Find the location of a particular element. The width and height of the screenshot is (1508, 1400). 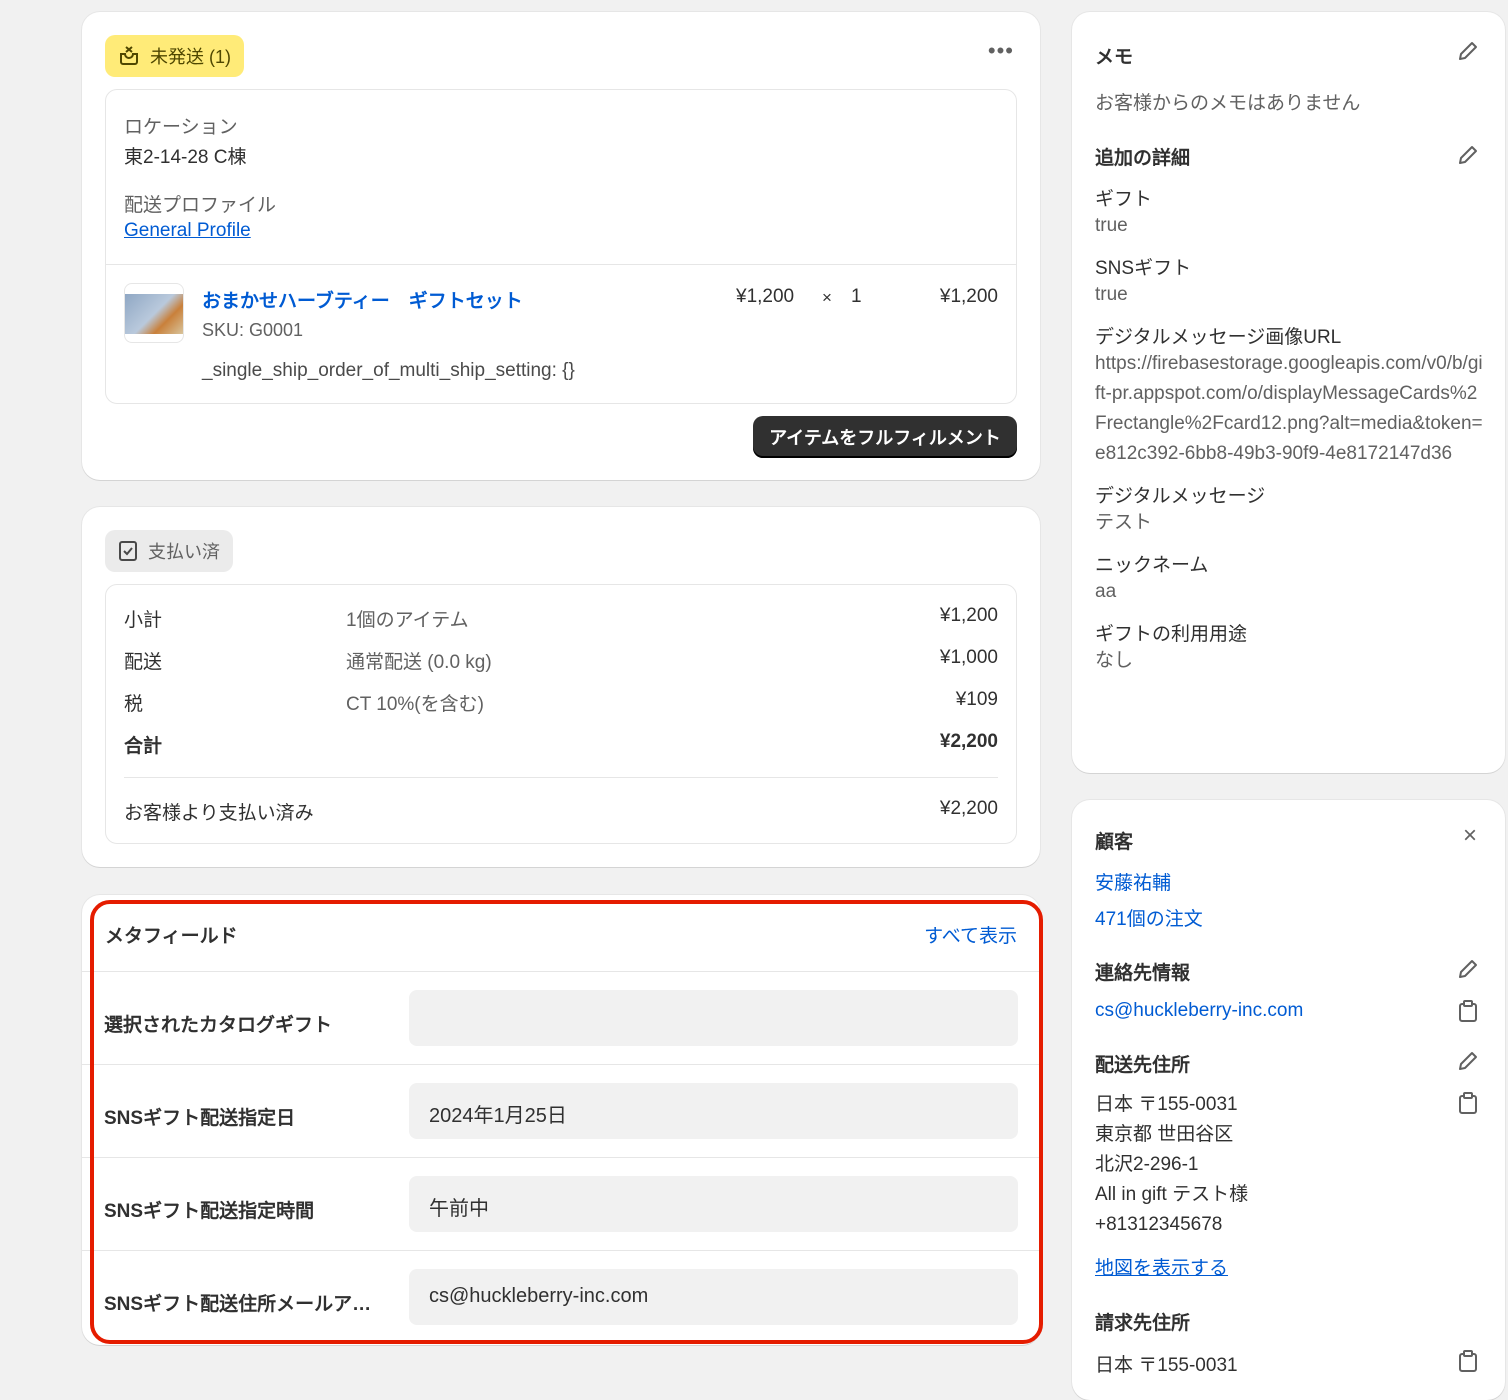

fulfill-items-button: アイテムをフルフィルメント is located at coordinates (885, 437).